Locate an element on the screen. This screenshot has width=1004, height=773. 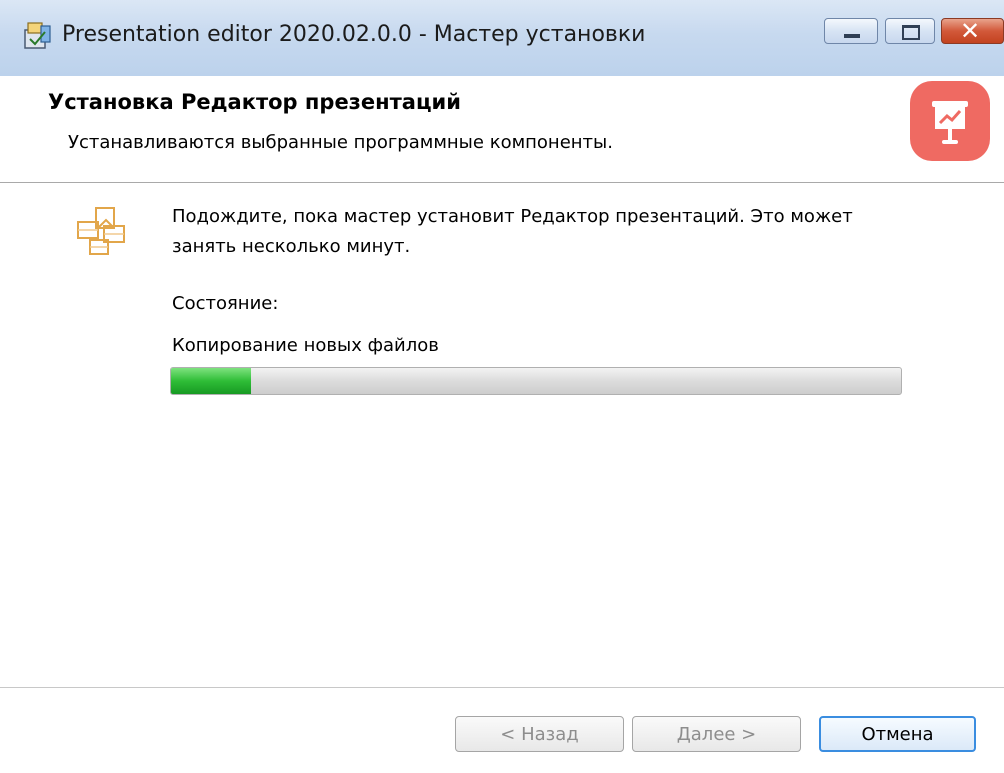
close-button: ✕ is located at coordinates (972, 31).